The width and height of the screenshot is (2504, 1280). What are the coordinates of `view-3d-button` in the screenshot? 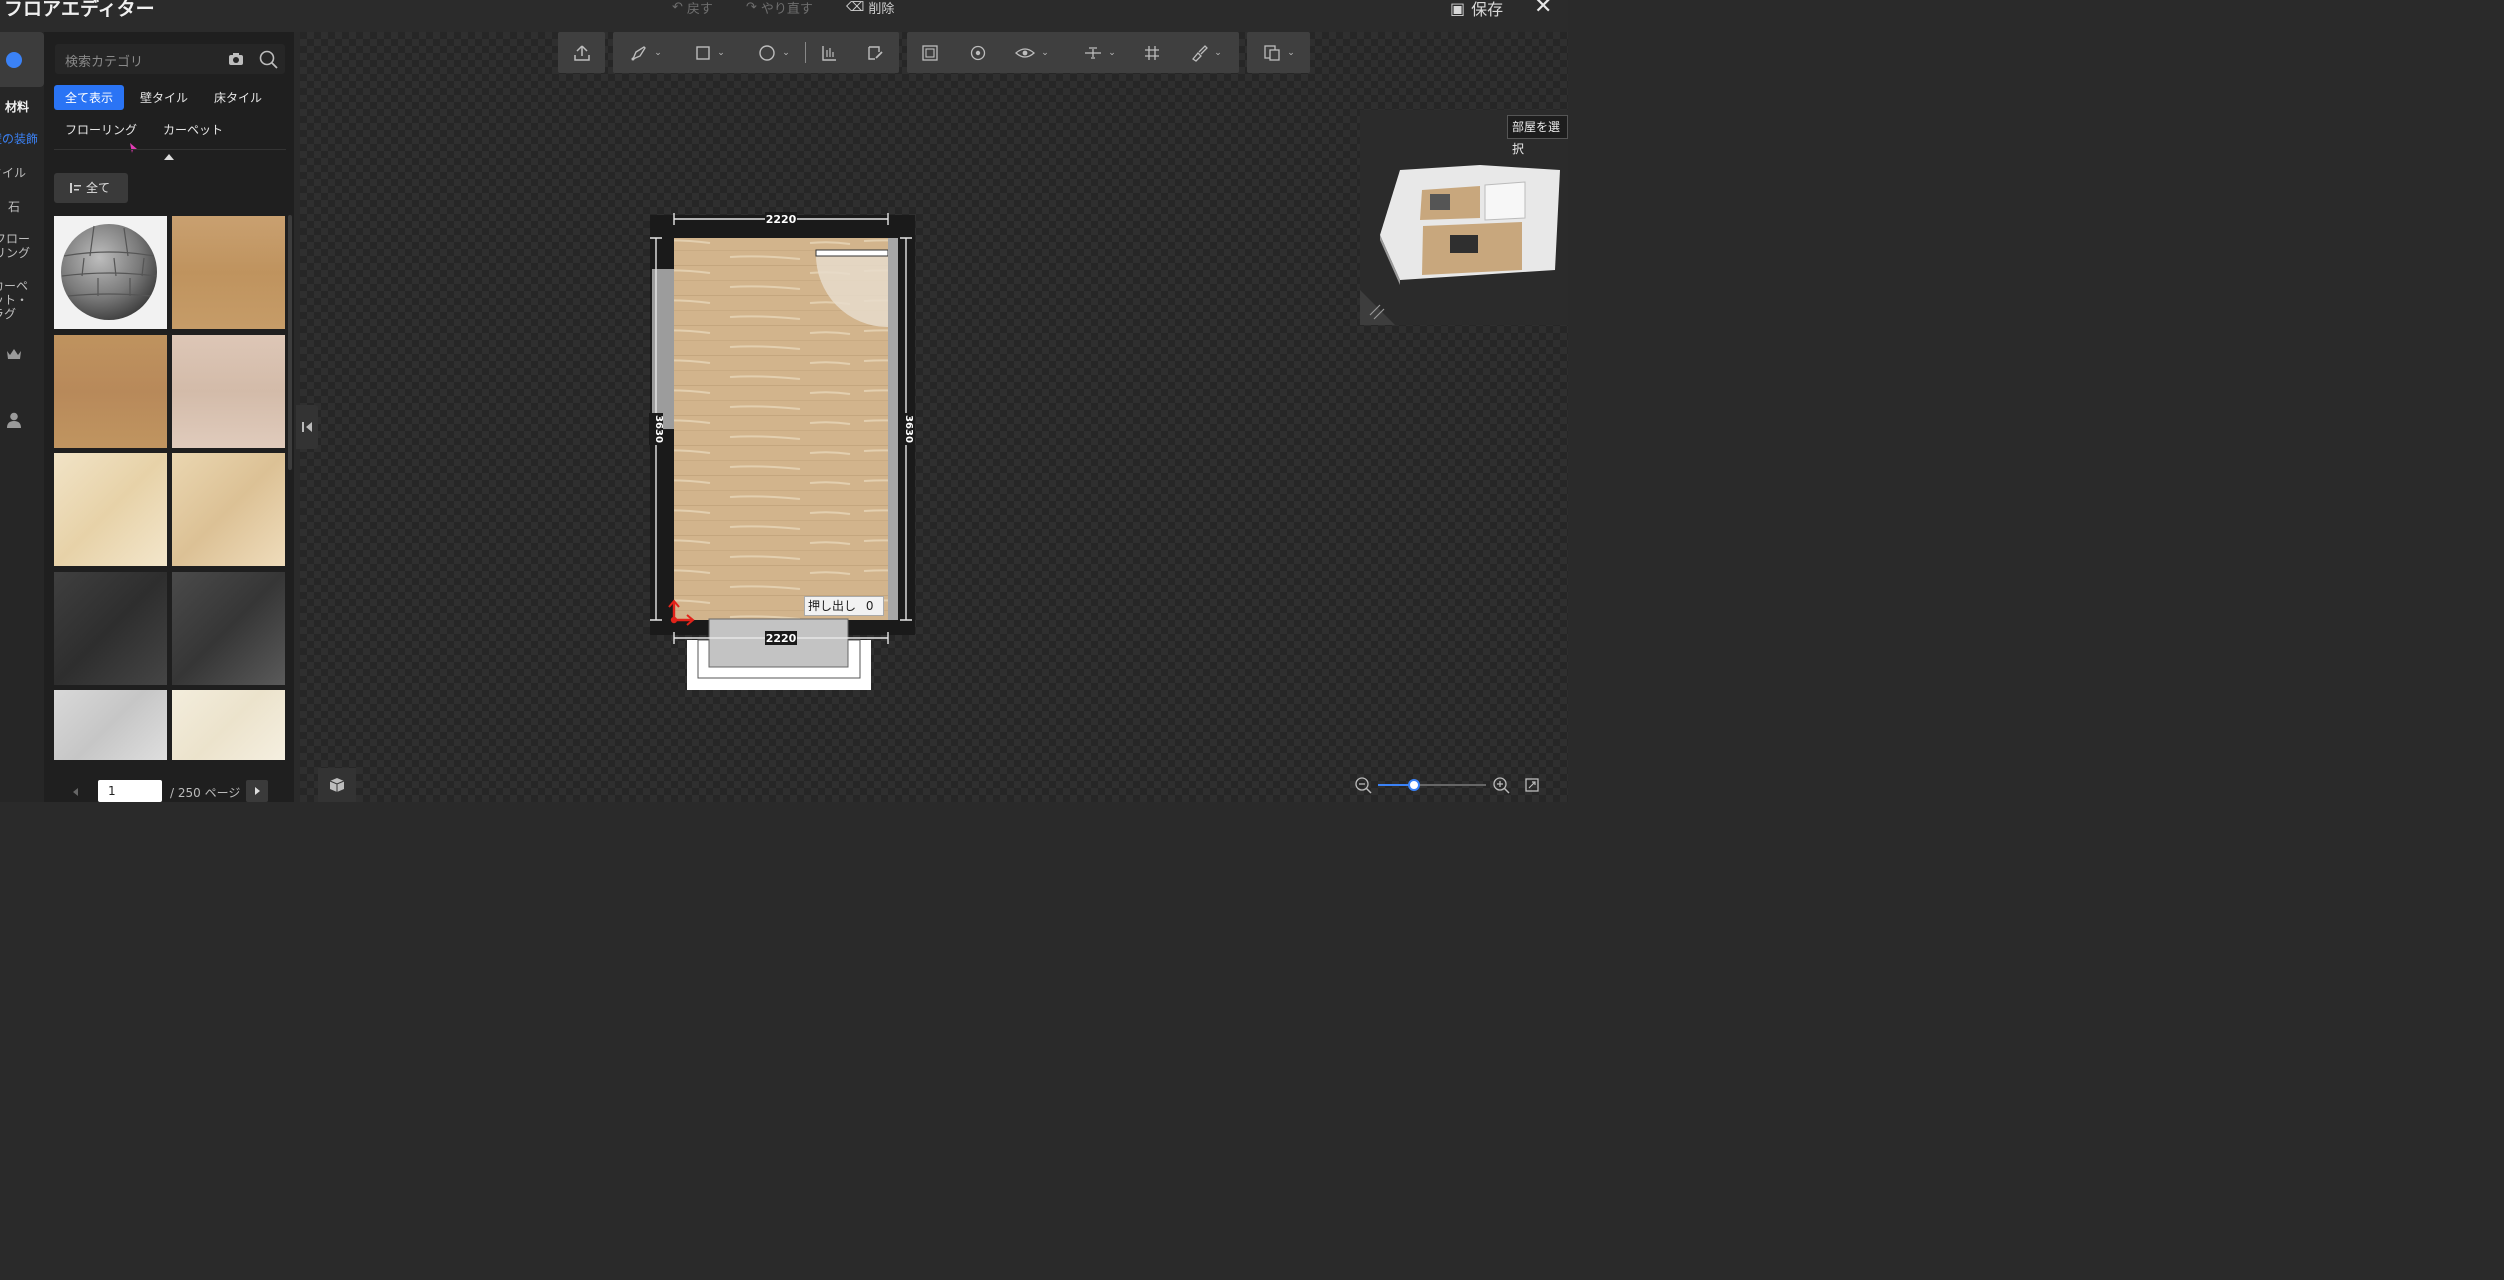 It's located at (337, 785).